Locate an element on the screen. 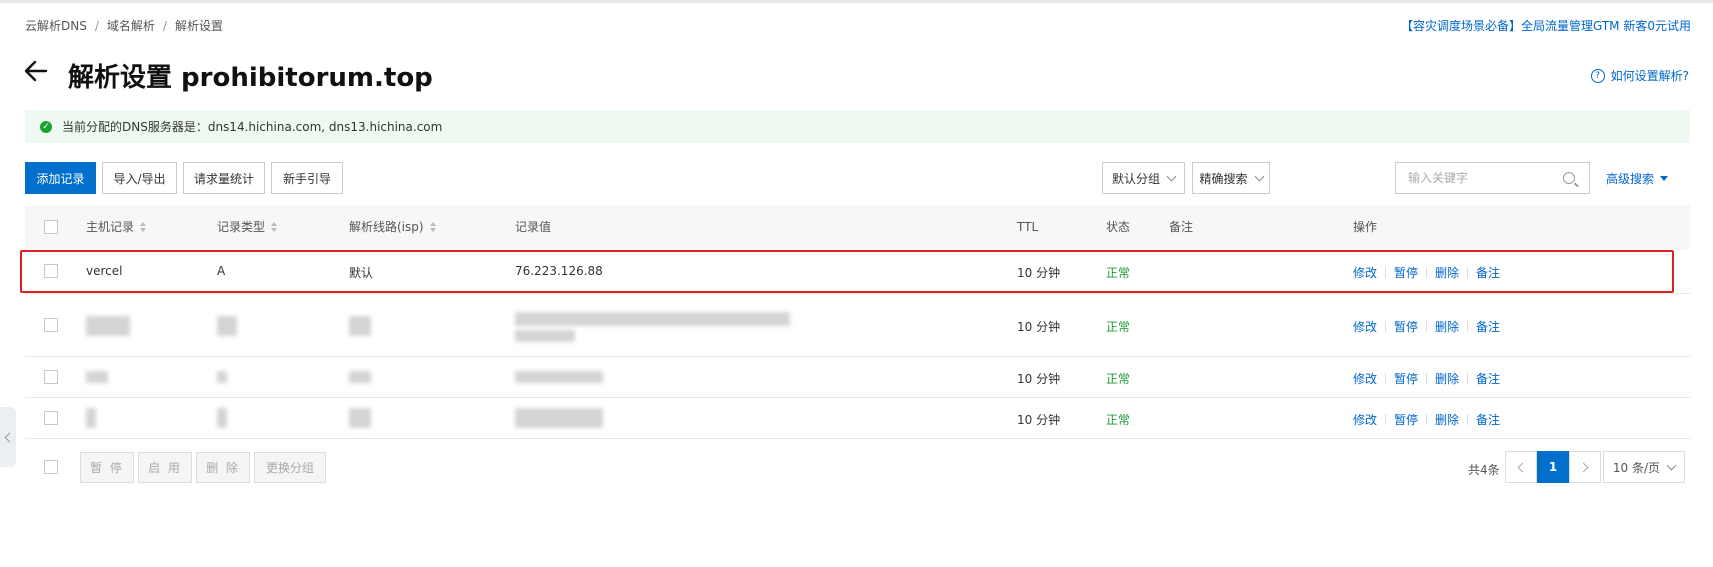 The width and height of the screenshot is (1713, 567). promo-link: 【容灾调度场景必备】全局流量管理GTM 新客0元试用 is located at coordinates (1546, 25).